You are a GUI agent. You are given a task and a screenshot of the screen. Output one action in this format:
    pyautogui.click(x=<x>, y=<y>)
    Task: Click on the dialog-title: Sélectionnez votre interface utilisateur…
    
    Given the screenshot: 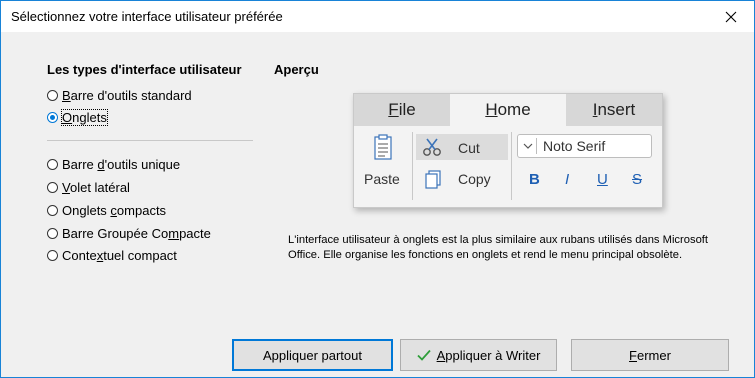 What is the action you would take?
    pyautogui.click(x=147, y=16)
    